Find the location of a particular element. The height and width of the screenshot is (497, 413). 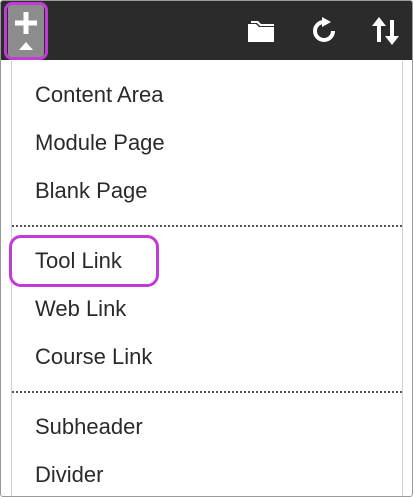

course-menu-toolbar is located at coordinates (206, 30).